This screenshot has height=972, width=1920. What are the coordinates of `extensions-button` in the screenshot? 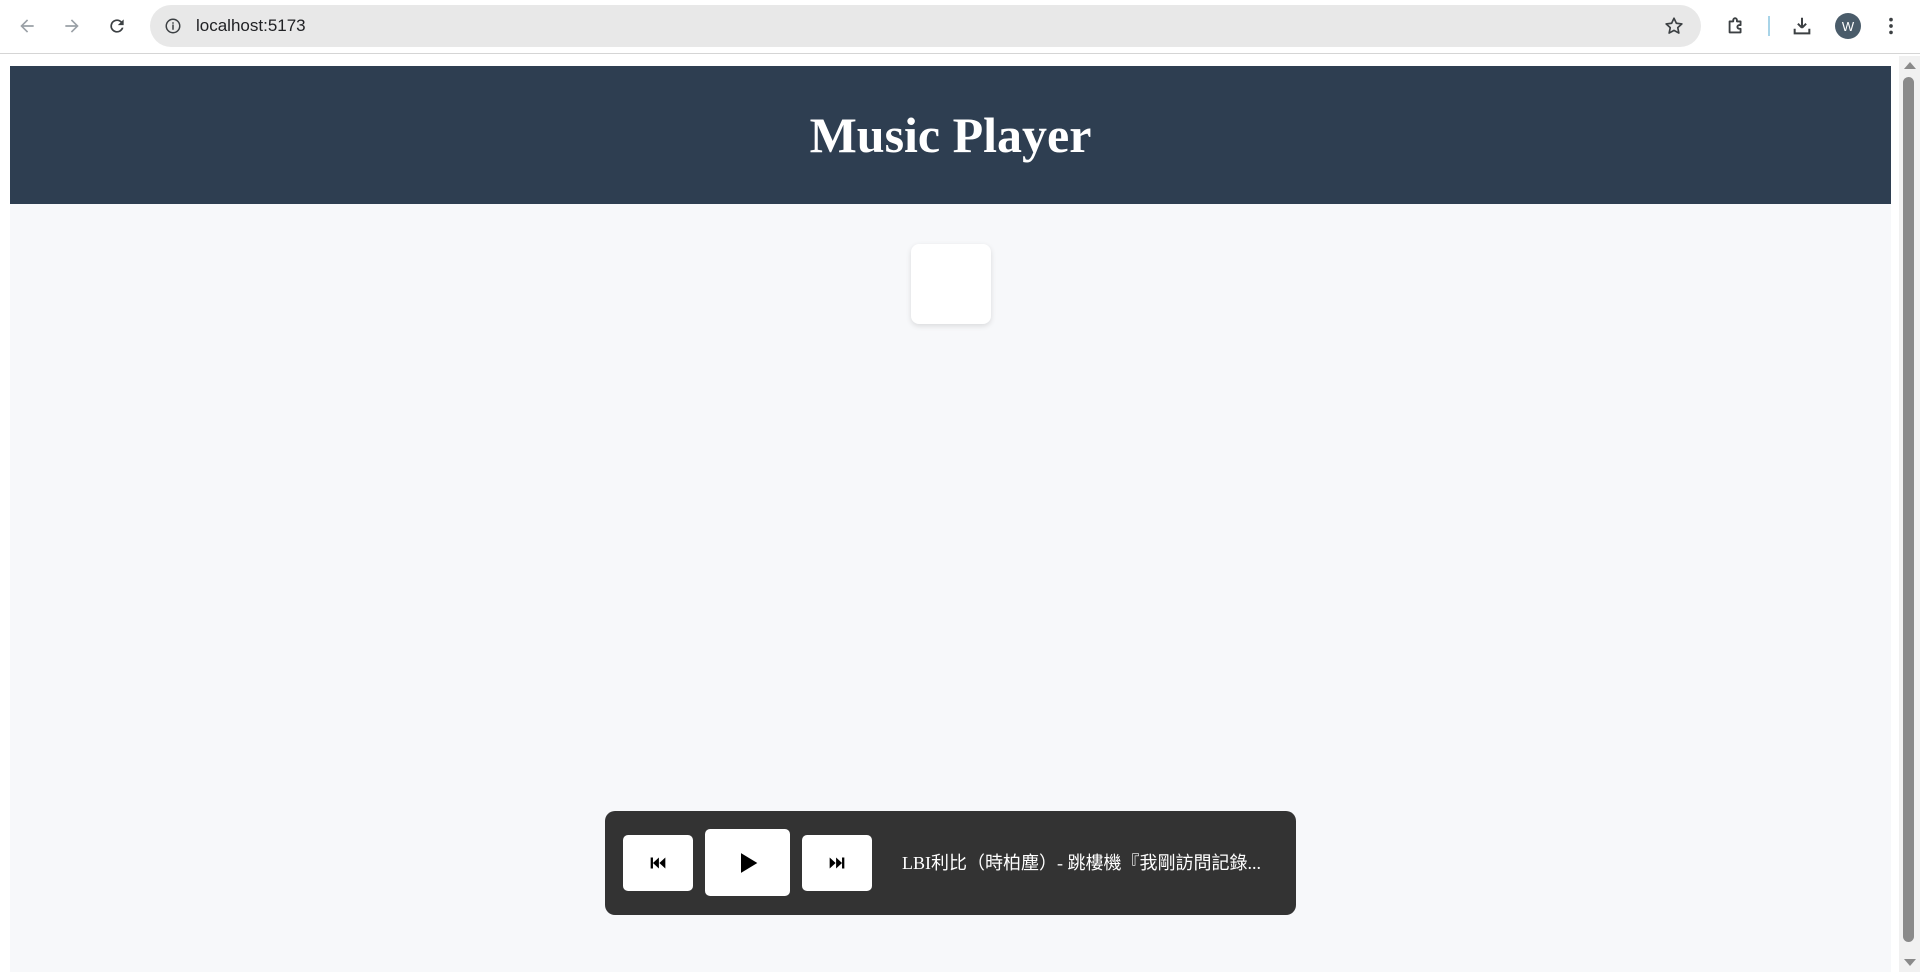 It's located at (1736, 26).